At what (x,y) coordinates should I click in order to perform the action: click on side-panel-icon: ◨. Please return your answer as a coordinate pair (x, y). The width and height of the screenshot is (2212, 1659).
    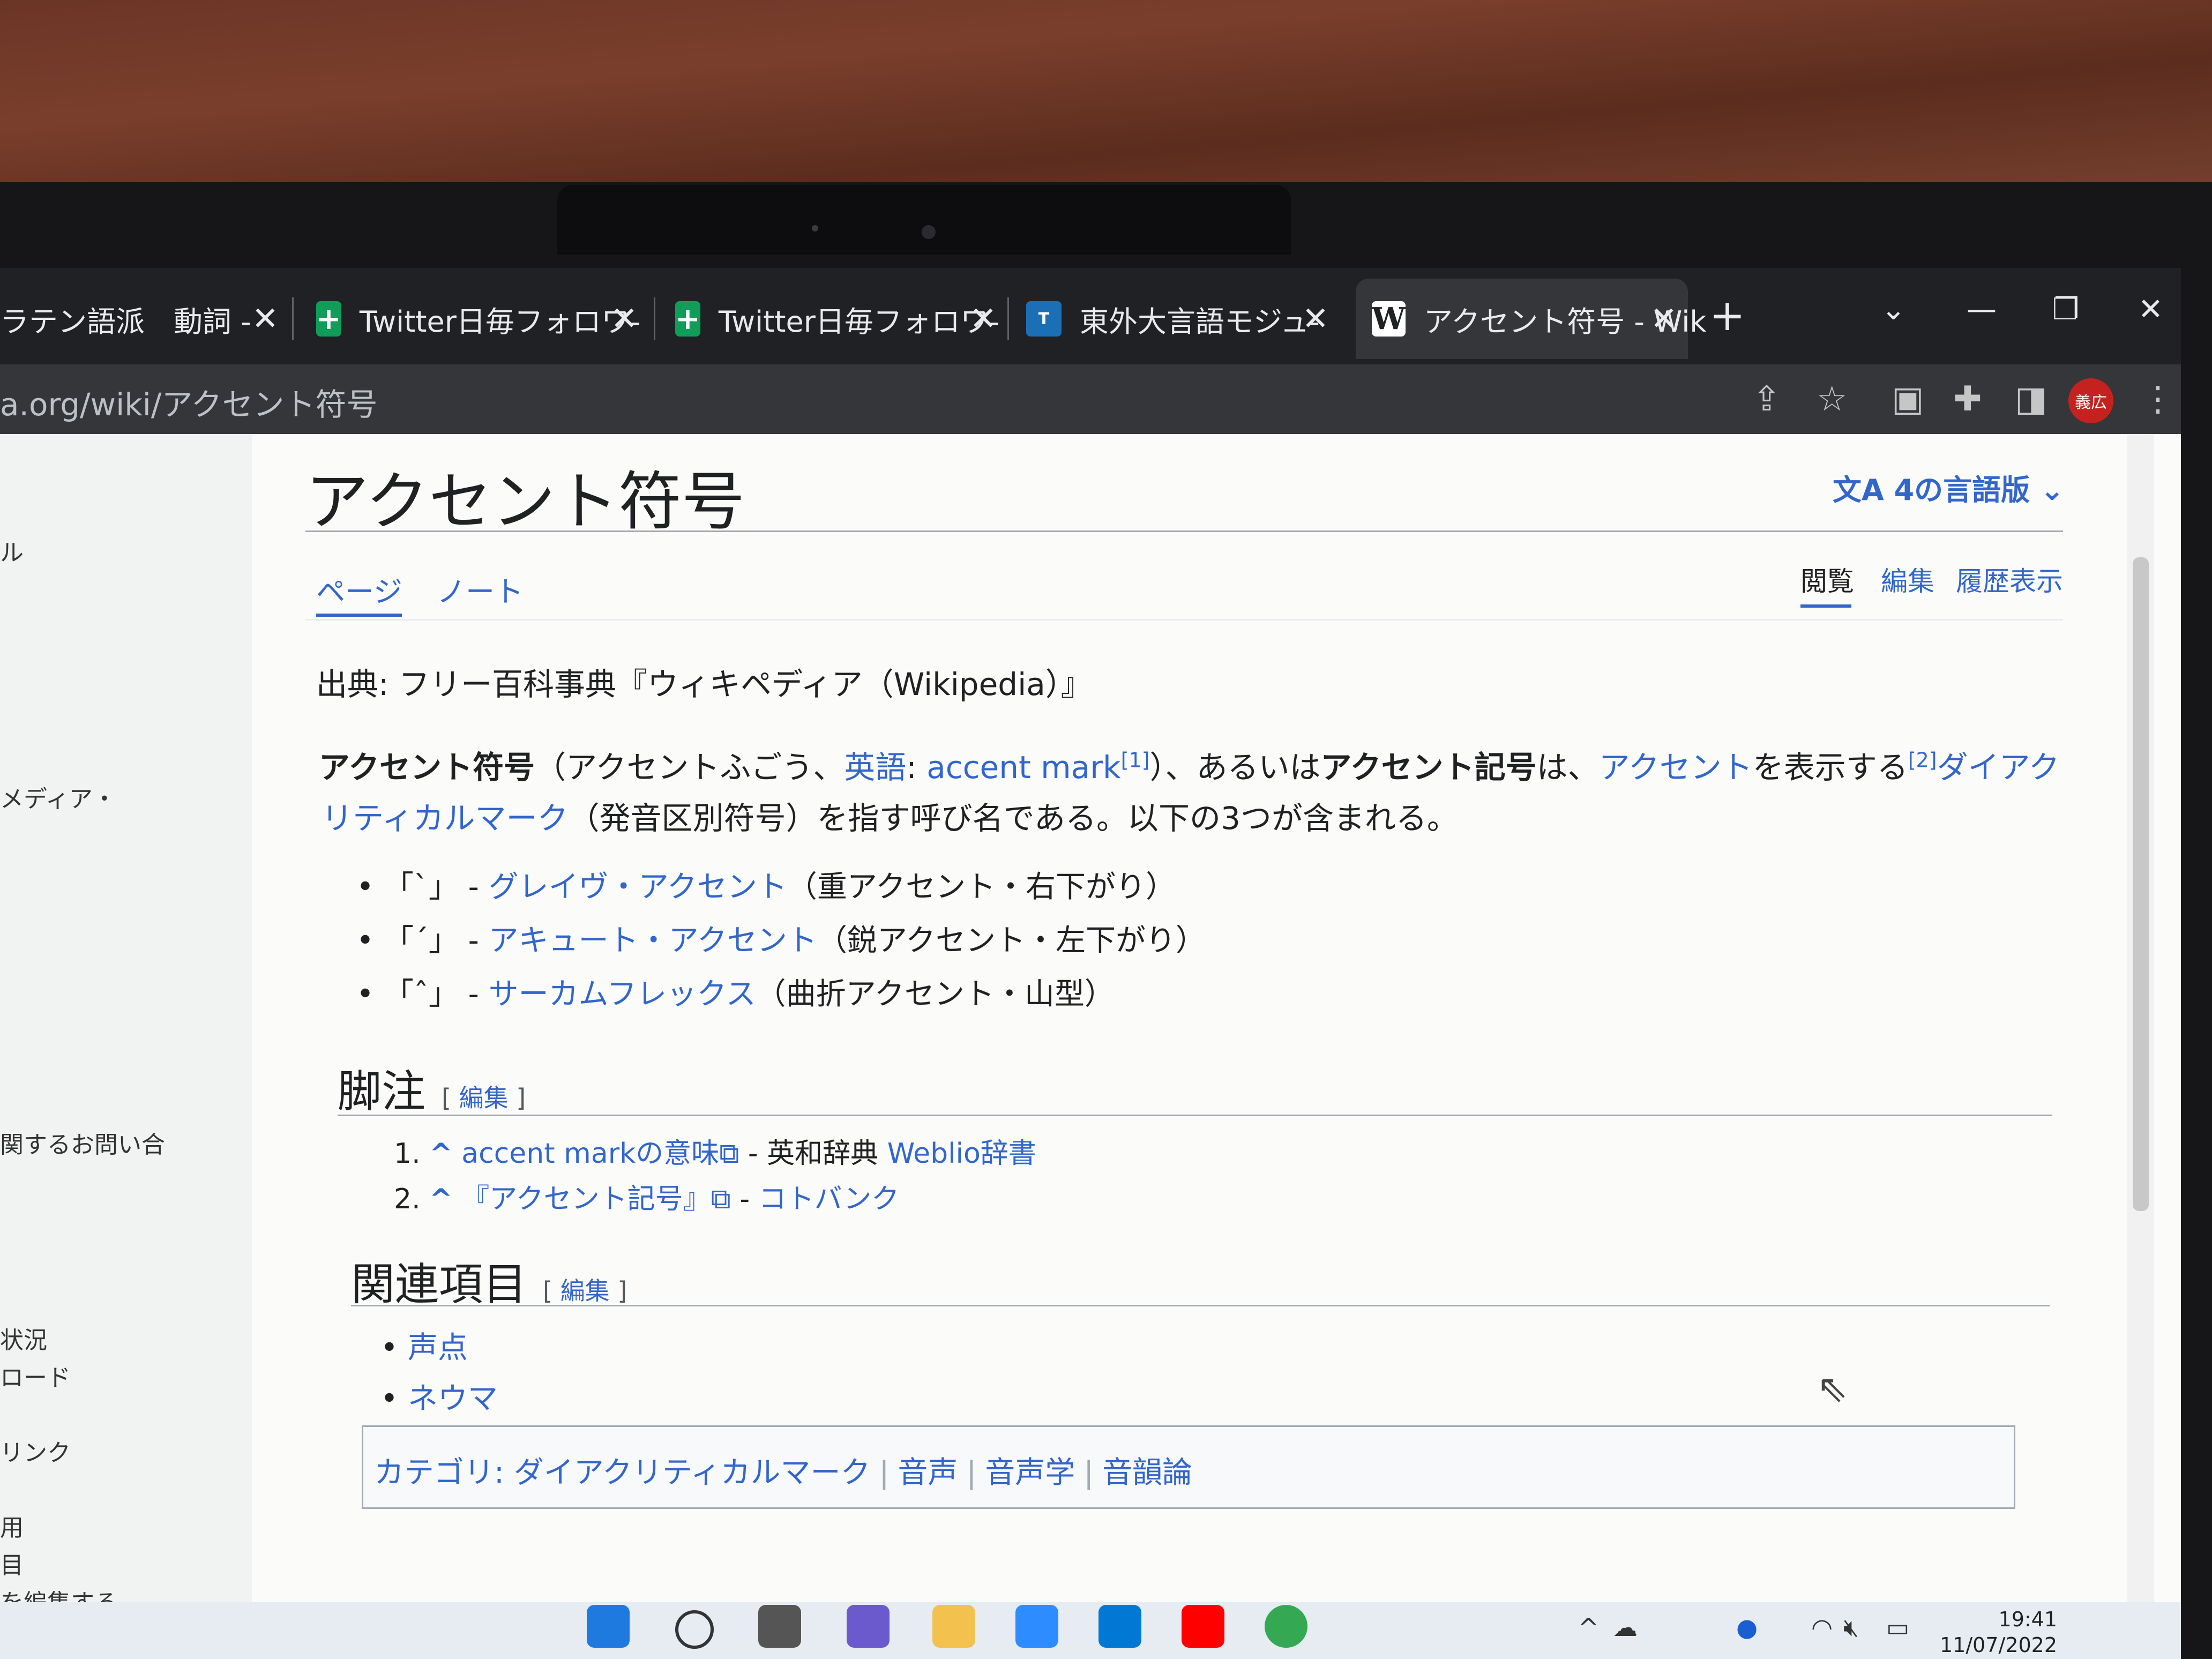
    Looking at the image, I should click on (2031, 399).